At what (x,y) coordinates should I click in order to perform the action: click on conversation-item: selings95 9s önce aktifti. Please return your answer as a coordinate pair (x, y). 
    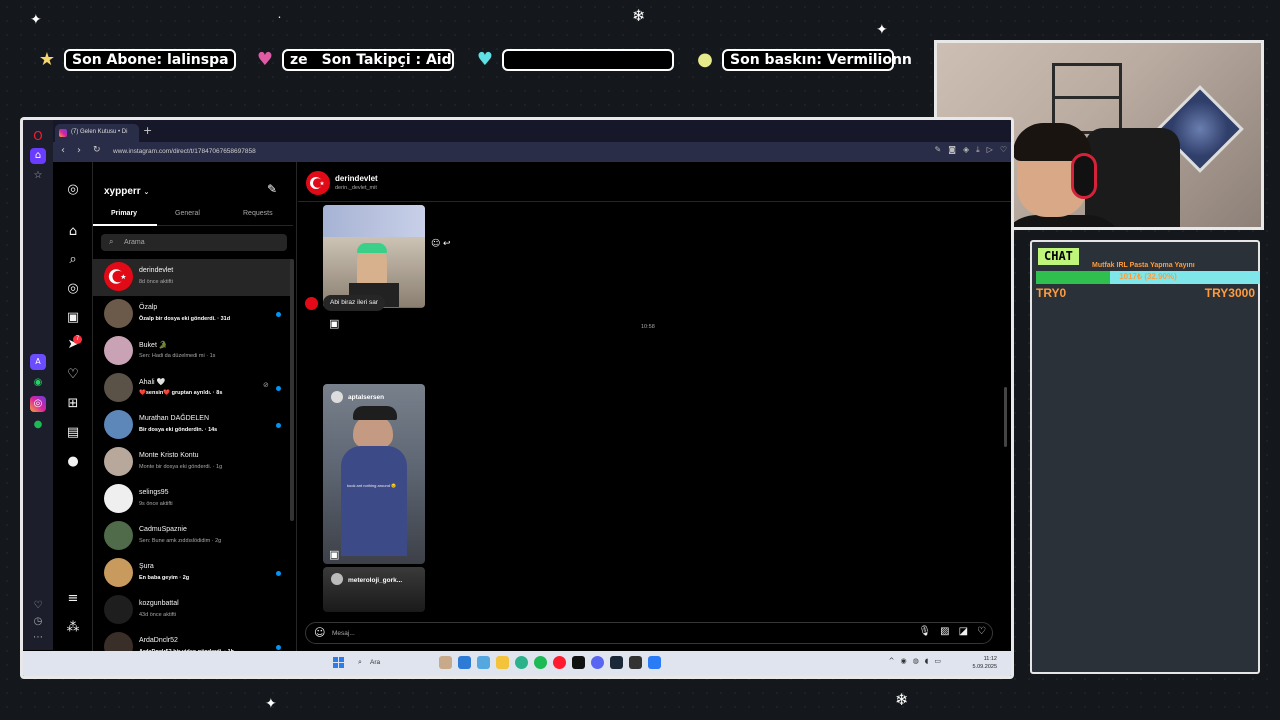
    Looking at the image, I should click on (193, 499).